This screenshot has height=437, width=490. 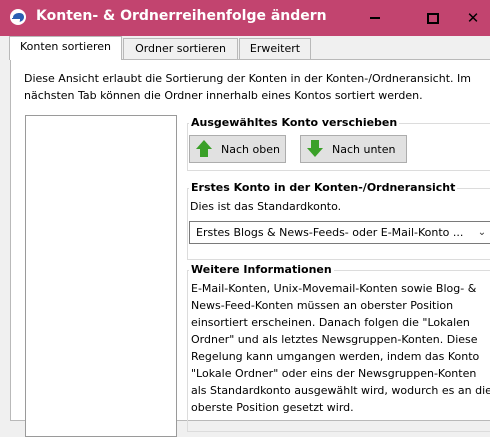 I want to click on title-bar: Konten- & Ordnerreihenfolge ändern ✕, so click(x=245, y=18).